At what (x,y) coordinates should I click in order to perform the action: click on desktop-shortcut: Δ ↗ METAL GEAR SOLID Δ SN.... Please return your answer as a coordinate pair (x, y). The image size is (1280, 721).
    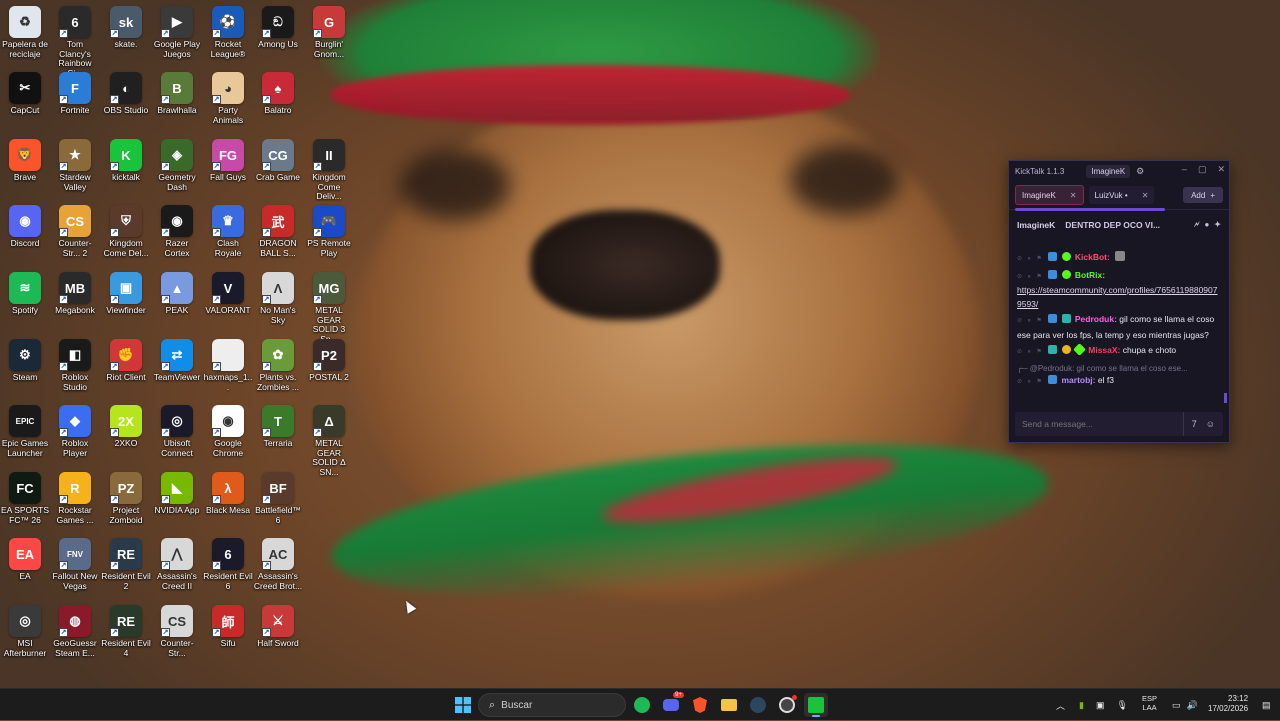
    Looking at the image, I should click on (329, 441).